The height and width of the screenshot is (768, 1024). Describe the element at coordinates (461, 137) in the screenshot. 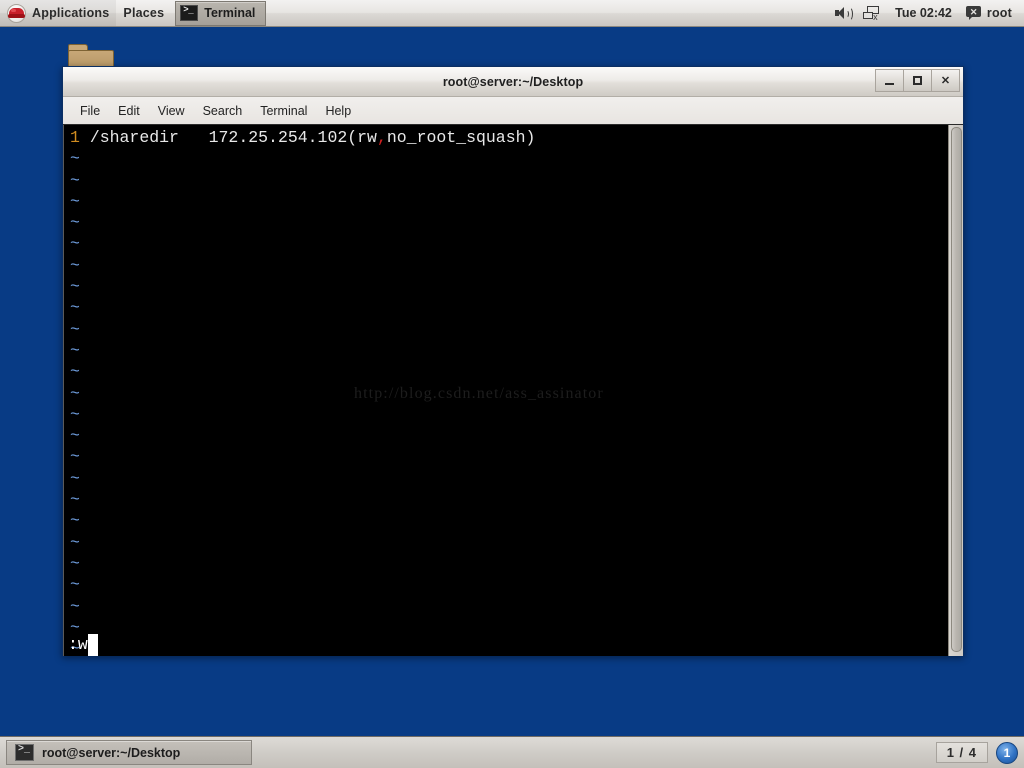

I see `vim-line-text-b: no_root_squash)` at that location.